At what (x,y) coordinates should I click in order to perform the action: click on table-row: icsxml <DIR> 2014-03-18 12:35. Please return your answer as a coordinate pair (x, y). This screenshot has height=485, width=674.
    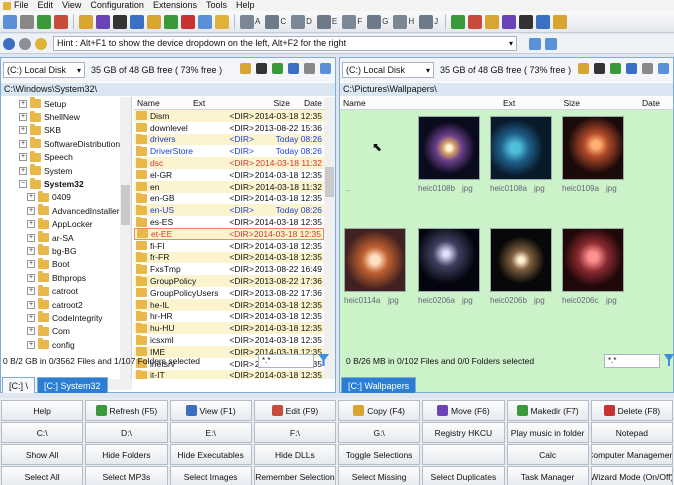
    Looking at the image, I should click on (229, 340).